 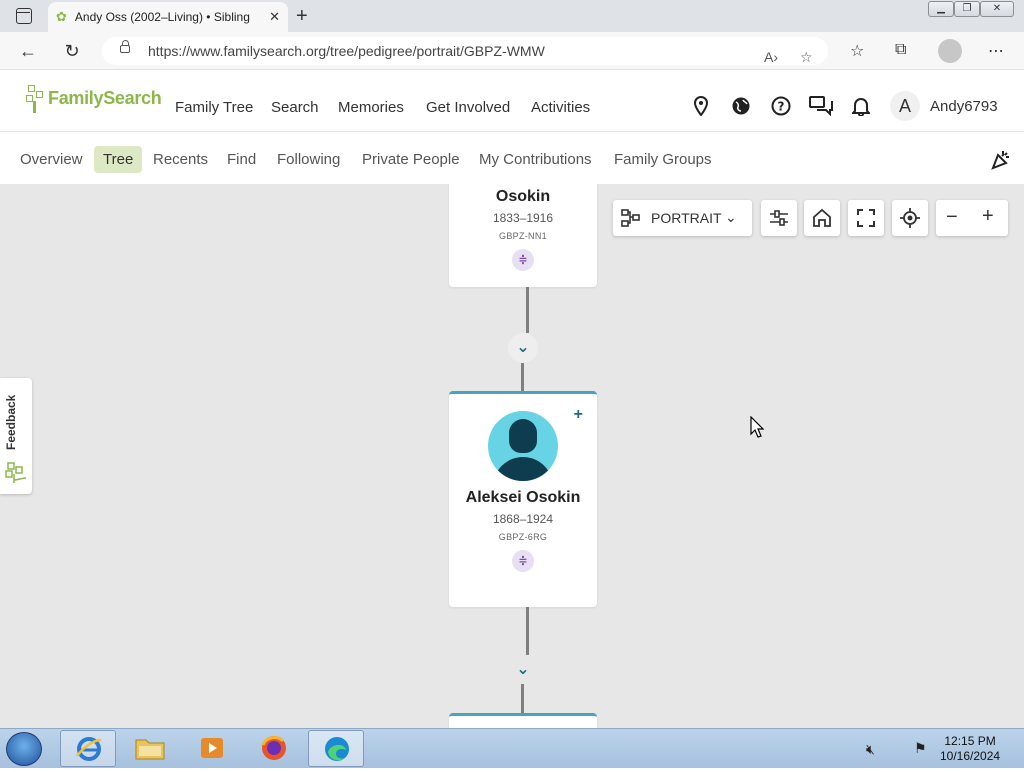 What do you see at coordinates (630, 218) in the screenshot?
I see `pedigree-icon` at bounding box center [630, 218].